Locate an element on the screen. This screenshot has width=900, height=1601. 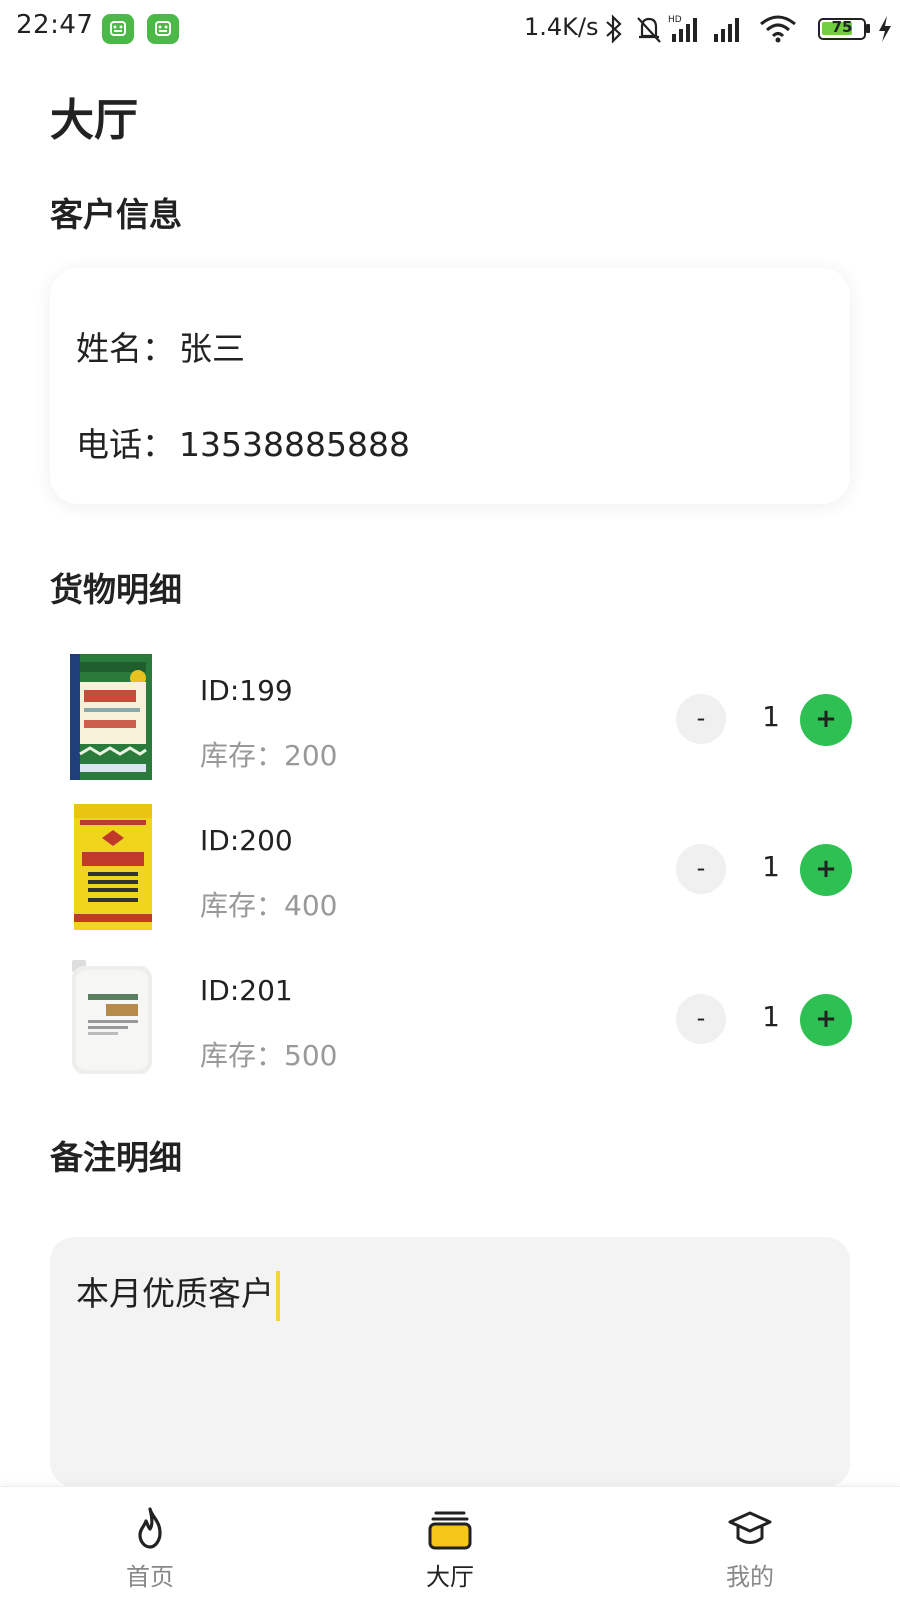
goods-stock: 库存：500 is located at coordinates (269, 1055).